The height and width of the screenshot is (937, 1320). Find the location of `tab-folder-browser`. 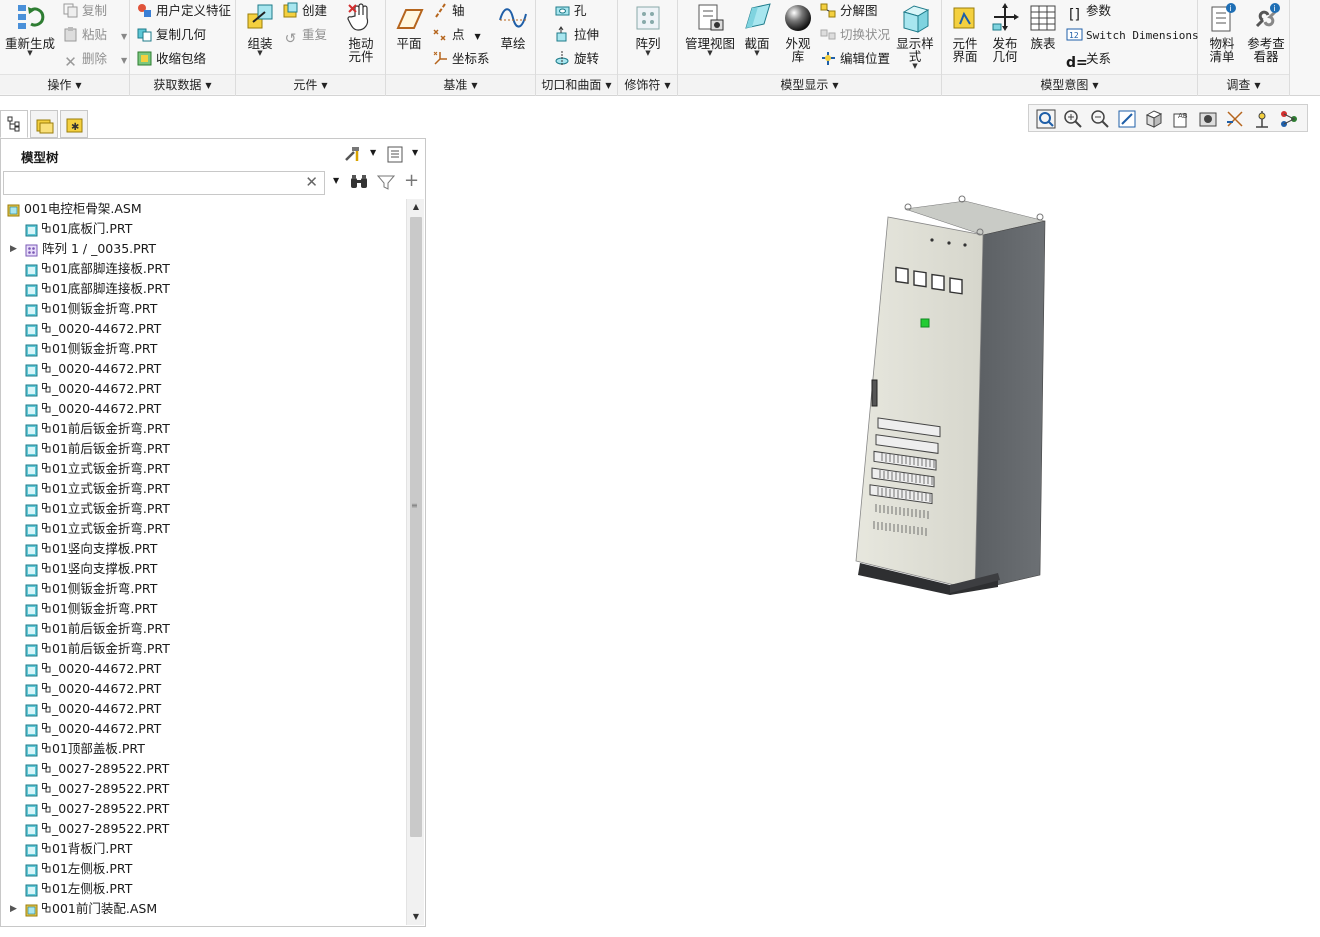

tab-folder-browser is located at coordinates (44, 124).